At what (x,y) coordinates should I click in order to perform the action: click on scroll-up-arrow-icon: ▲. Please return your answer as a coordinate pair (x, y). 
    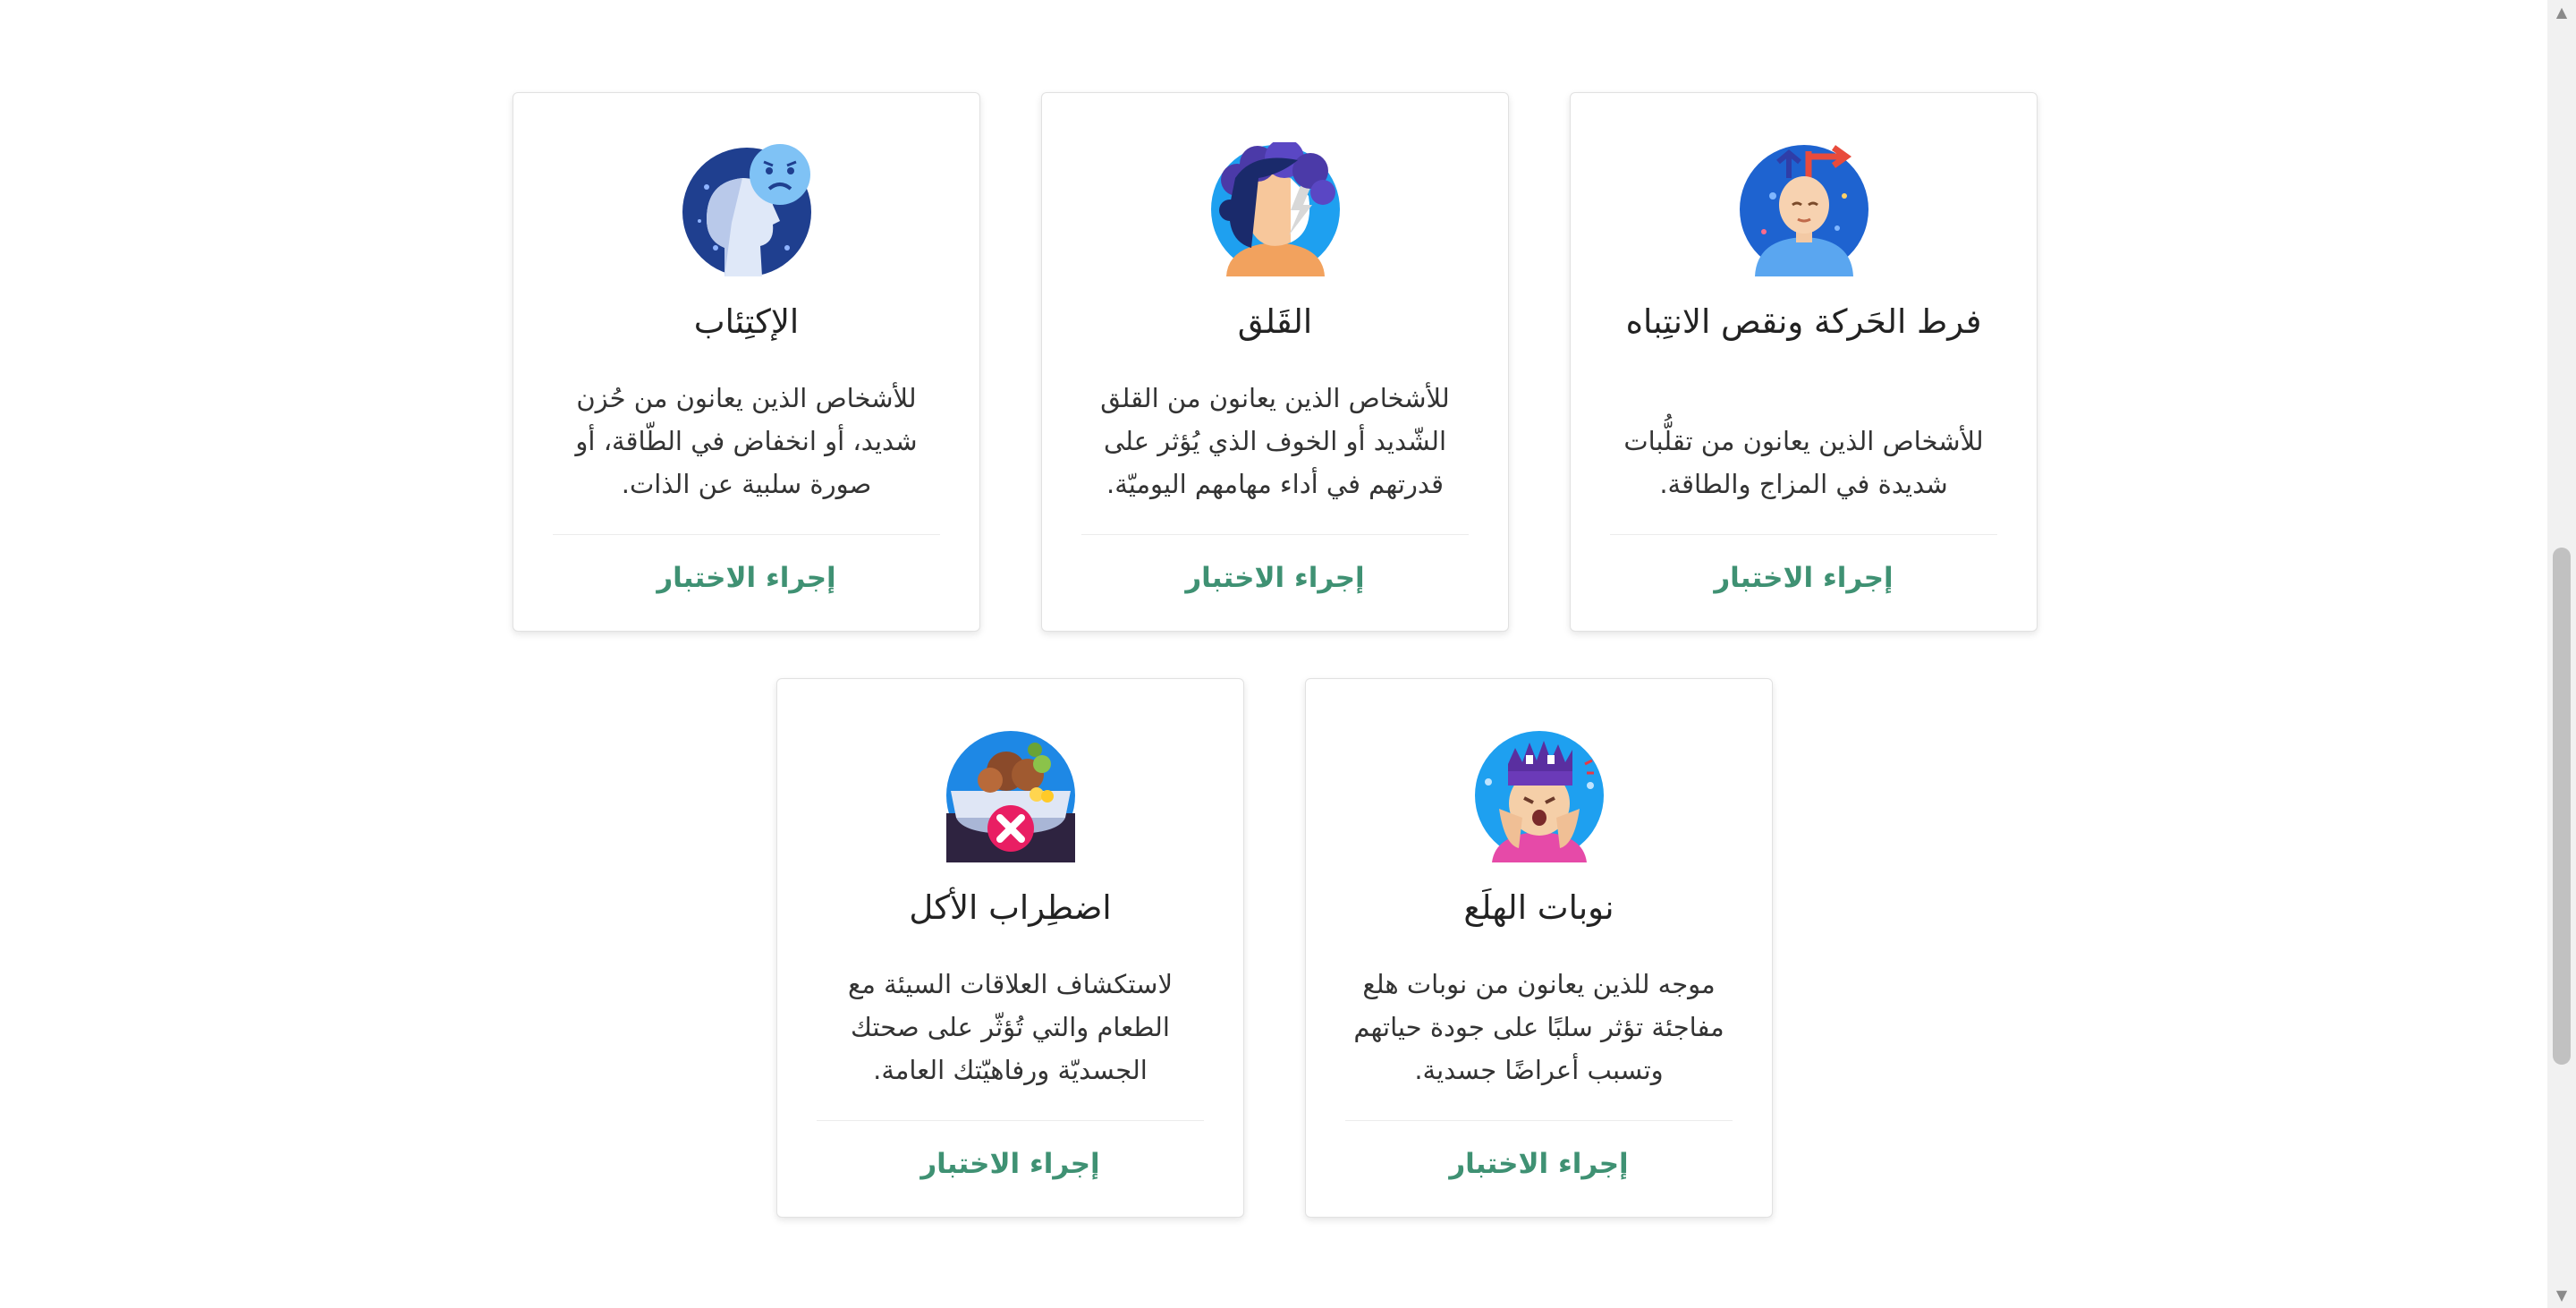
    Looking at the image, I should click on (2561, 12).